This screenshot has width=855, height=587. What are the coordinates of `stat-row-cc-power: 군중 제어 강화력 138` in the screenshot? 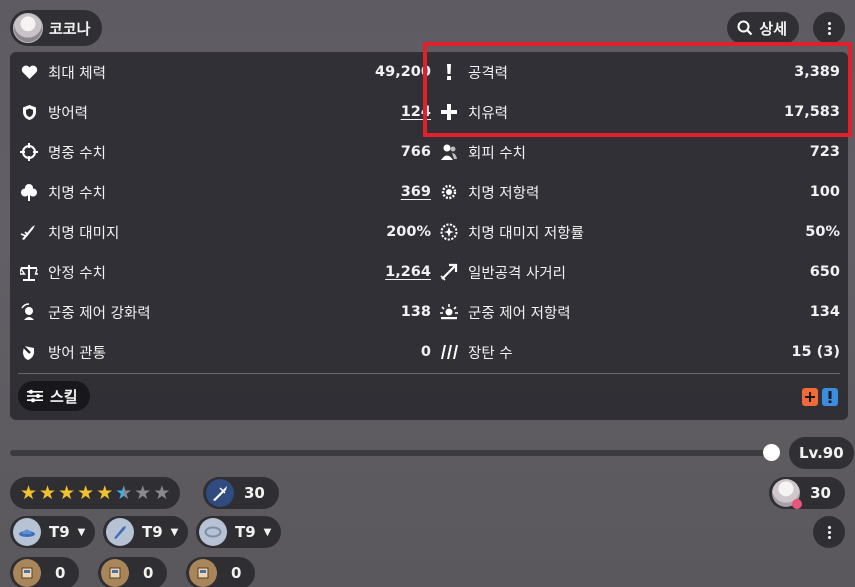 It's located at (224, 312).